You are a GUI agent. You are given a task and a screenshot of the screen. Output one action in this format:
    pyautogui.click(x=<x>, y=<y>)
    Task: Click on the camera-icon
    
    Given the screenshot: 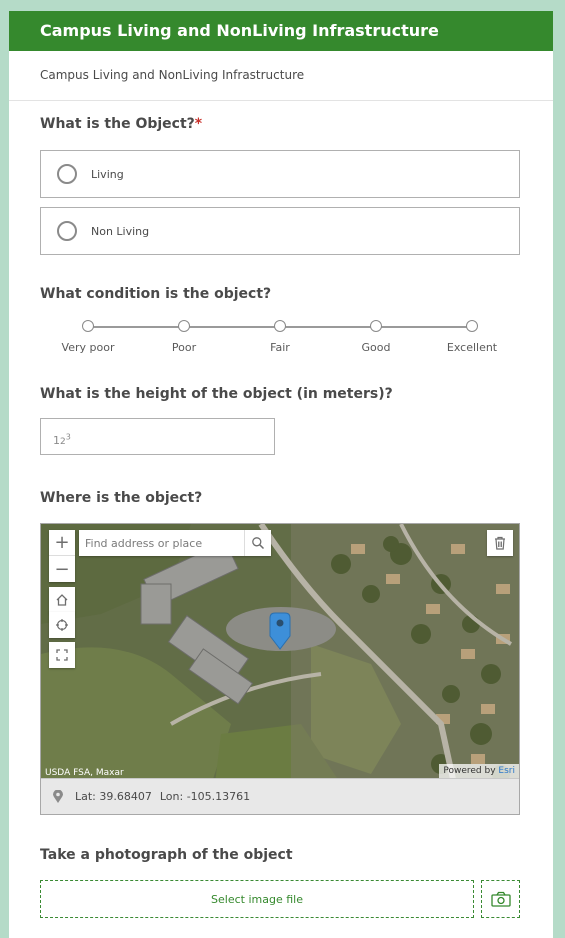 What is the action you would take?
    pyautogui.click(x=500, y=899)
    